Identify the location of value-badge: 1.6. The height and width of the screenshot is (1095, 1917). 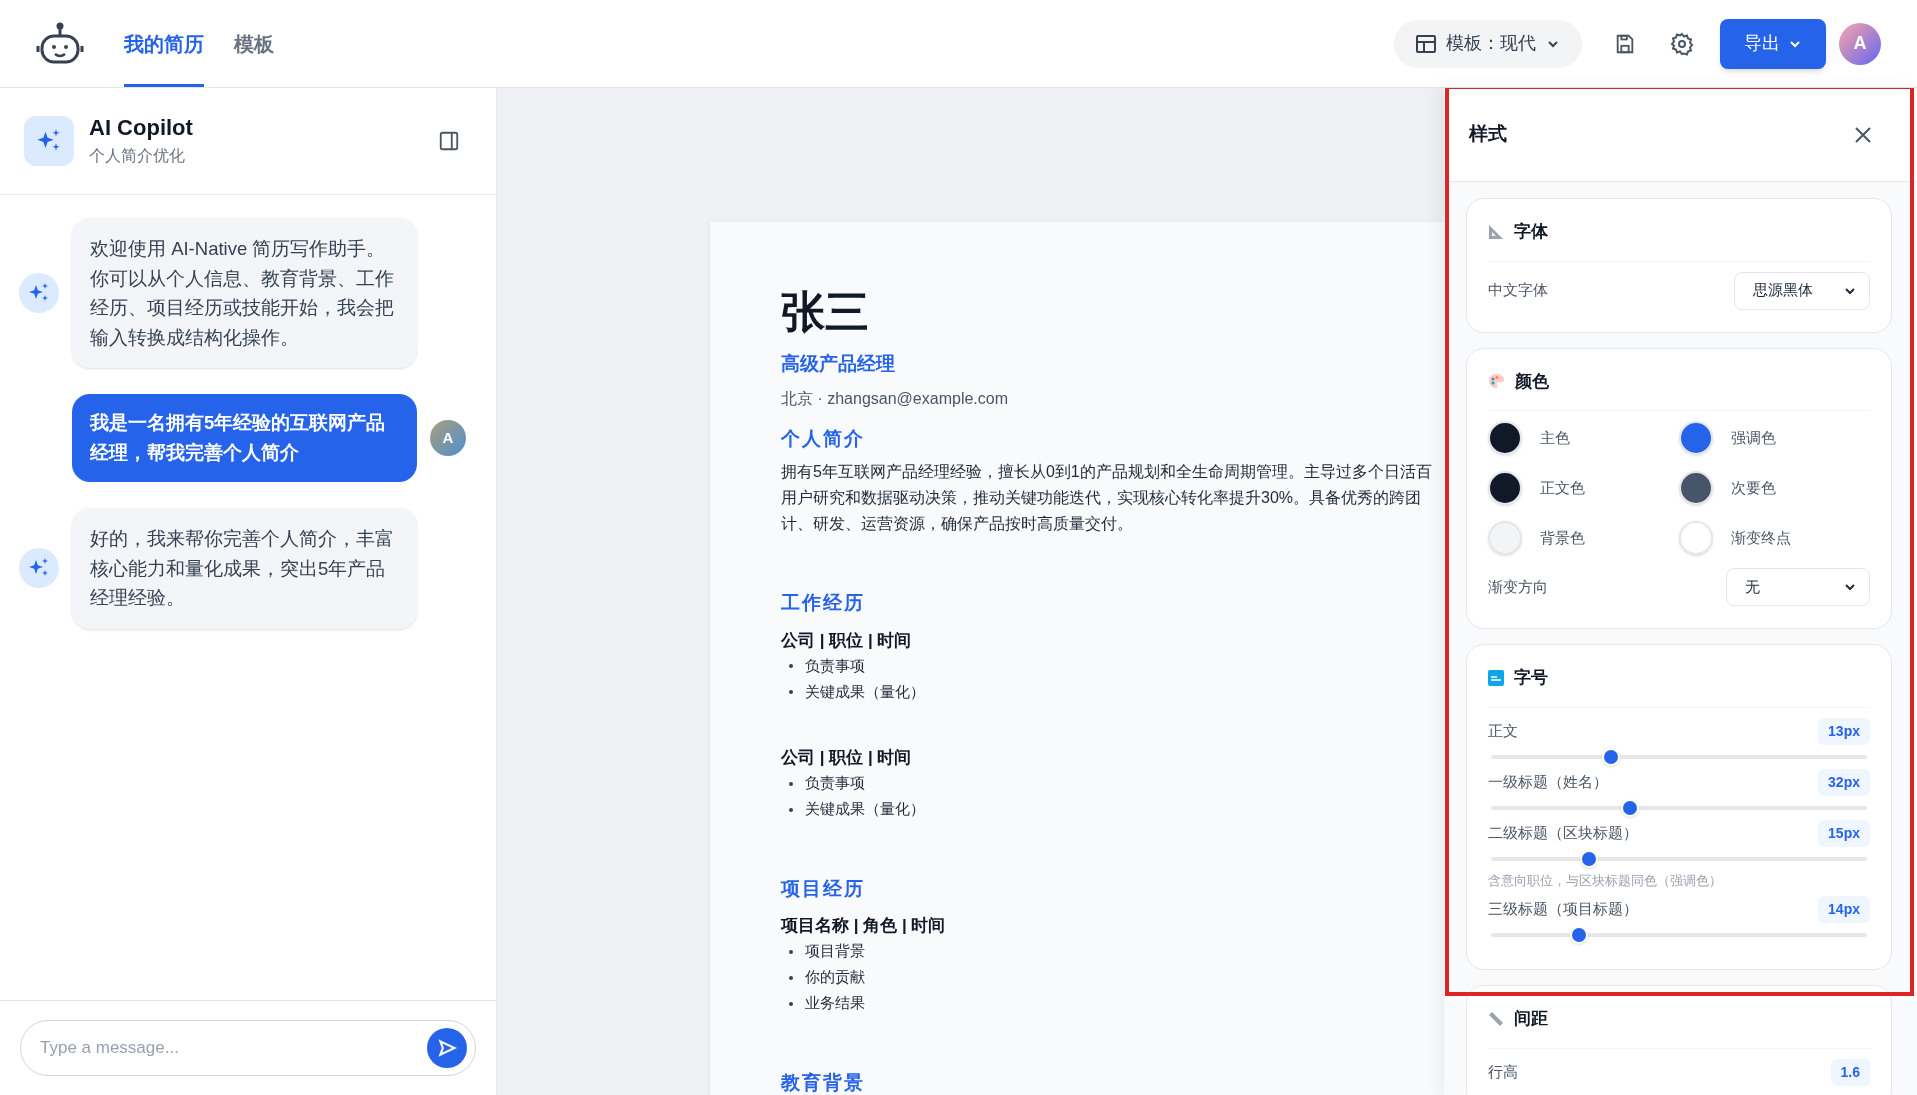
(1850, 1072).